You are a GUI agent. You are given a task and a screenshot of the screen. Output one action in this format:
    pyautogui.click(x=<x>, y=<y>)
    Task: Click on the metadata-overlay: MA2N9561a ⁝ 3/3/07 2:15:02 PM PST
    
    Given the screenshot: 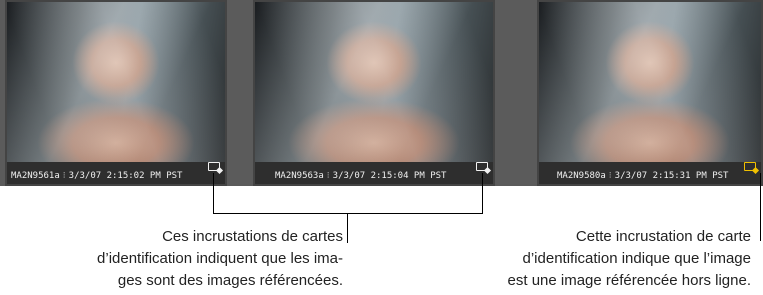 What is the action you would take?
    pyautogui.click(x=116, y=173)
    